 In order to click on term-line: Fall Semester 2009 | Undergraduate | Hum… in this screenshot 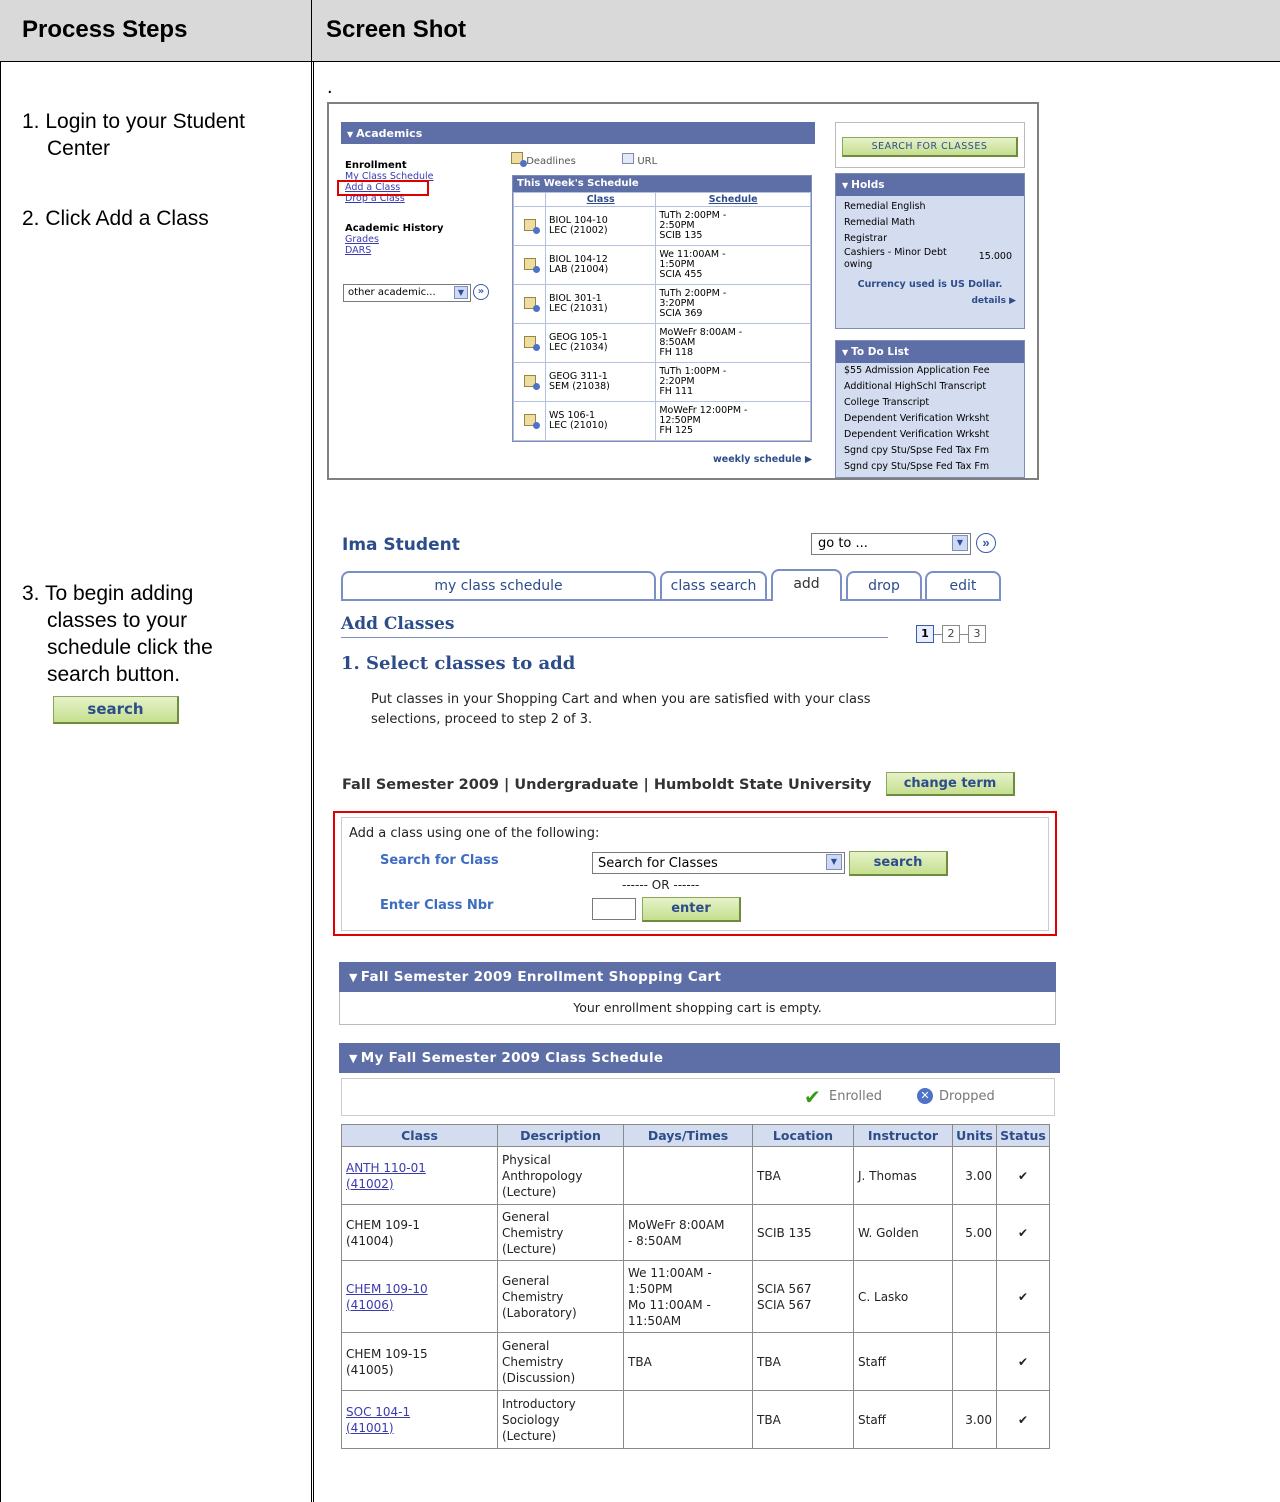, I will do `click(607, 785)`.